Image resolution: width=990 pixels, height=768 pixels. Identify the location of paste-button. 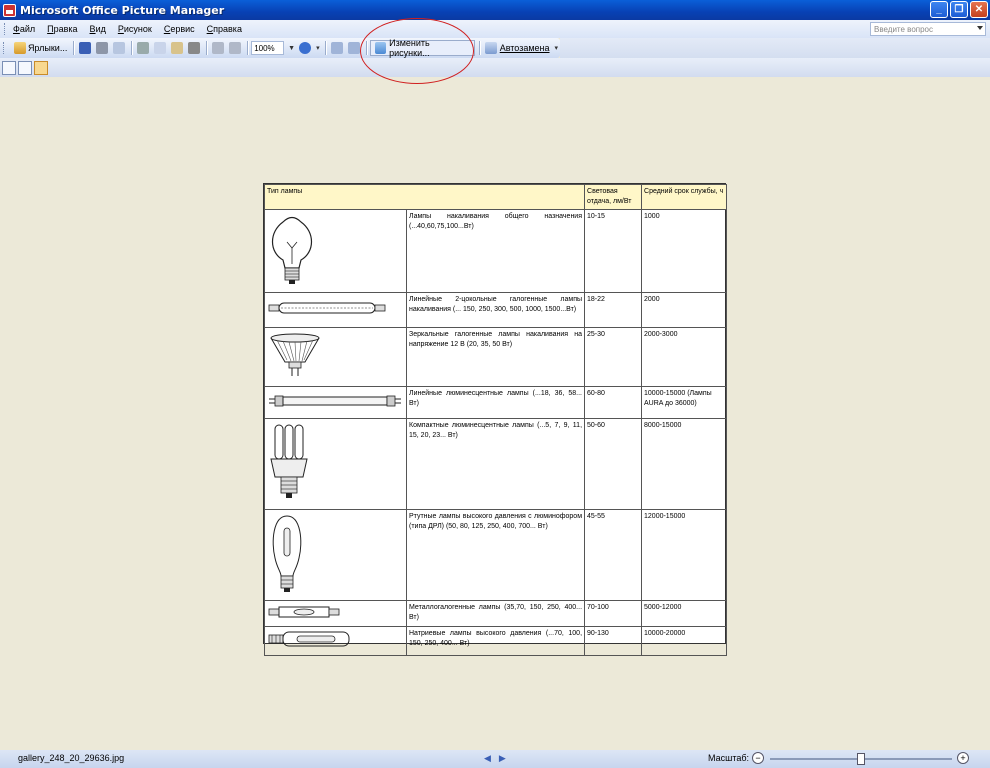
(177, 48).